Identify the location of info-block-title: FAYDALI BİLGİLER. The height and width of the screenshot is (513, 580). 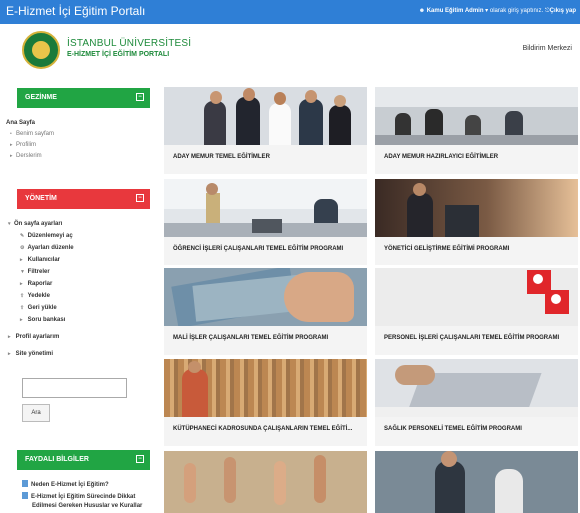
(57, 459).